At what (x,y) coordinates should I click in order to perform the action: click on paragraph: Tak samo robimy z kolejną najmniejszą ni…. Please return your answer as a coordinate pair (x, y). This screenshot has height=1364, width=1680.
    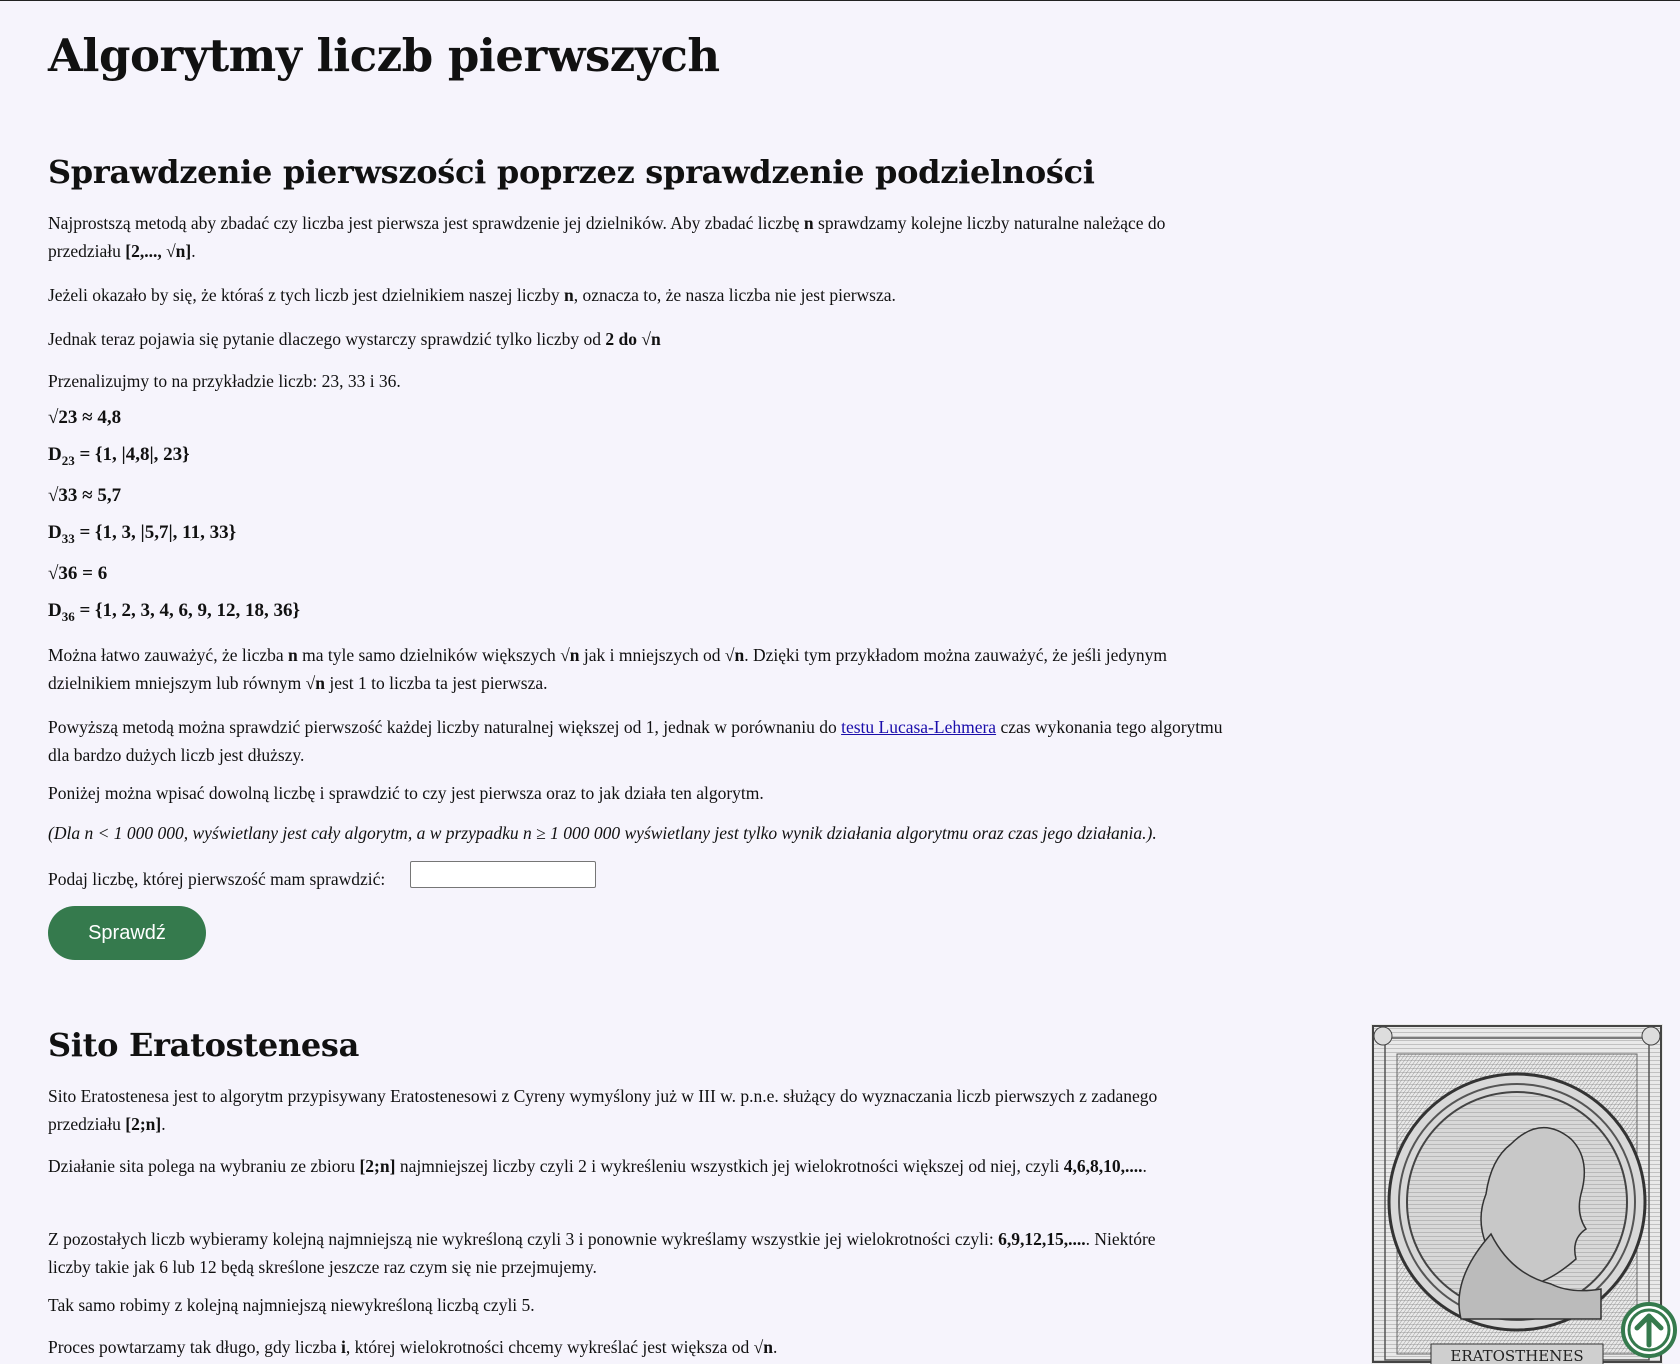
    Looking at the image, I should click on (291, 1305).